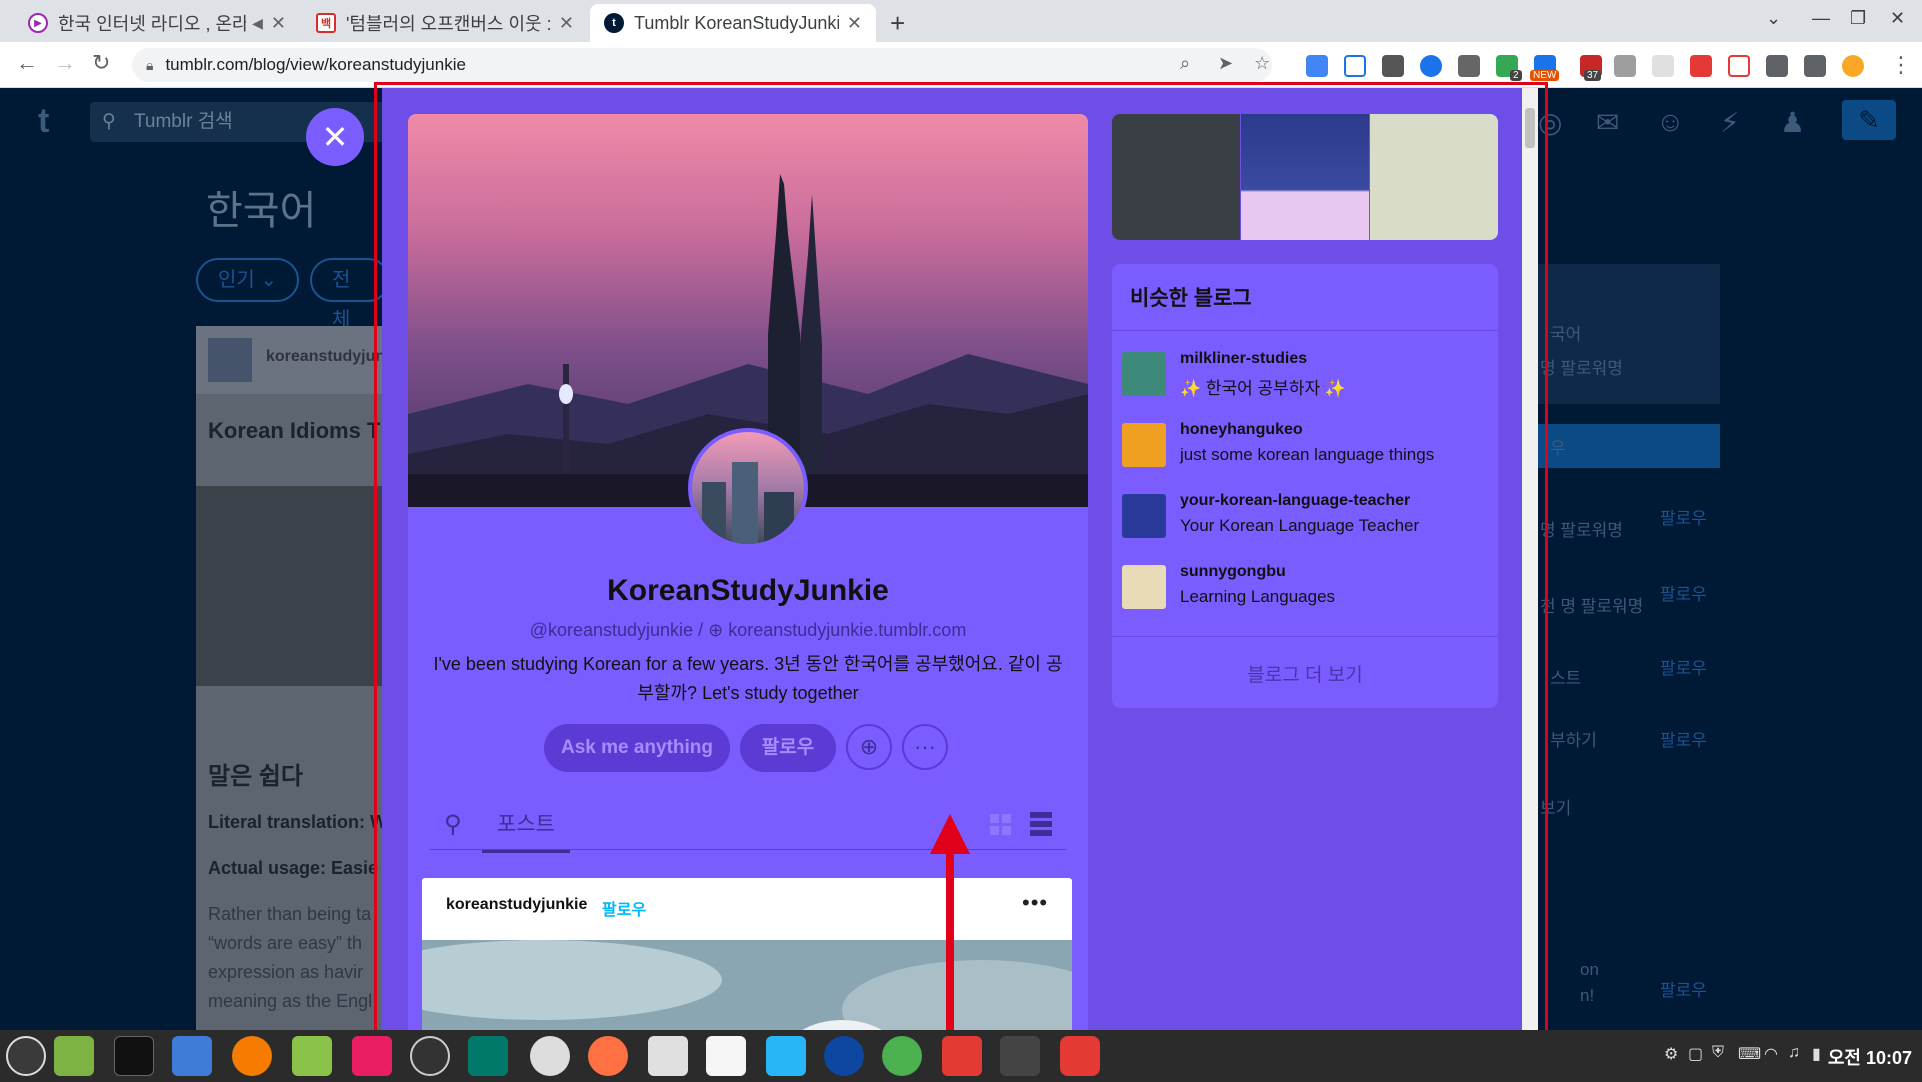  What do you see at coordinates (1718, 1053) in the screenshot?
I see `shield-icon: ⛨` at bounding box center [1718, 1053].